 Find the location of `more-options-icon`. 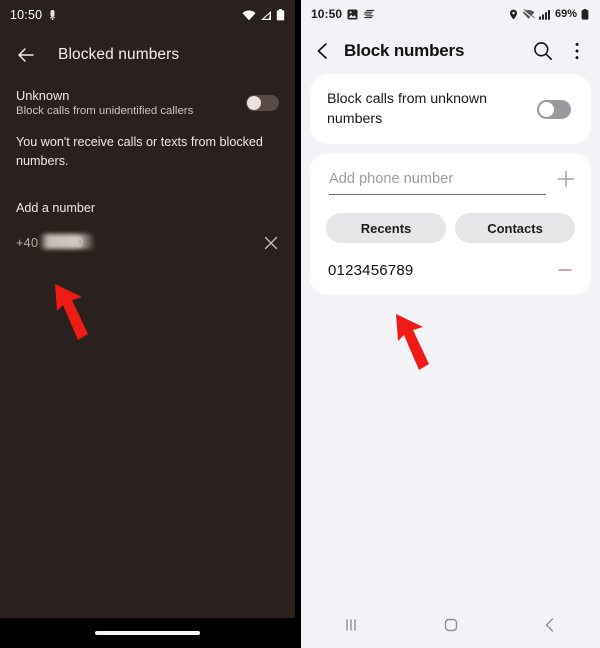

more-options-icon is located at coordinates (577, 51).